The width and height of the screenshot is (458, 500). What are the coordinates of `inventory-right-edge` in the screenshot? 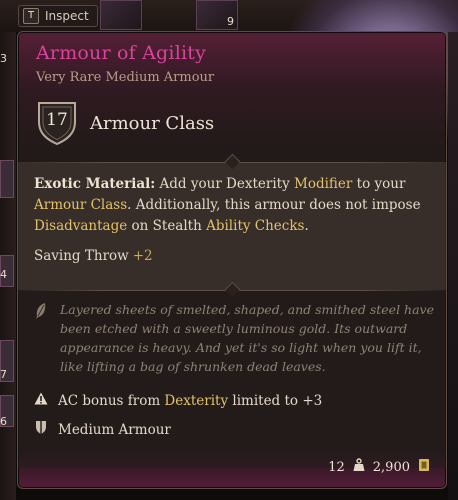 It's located at (453, 266).